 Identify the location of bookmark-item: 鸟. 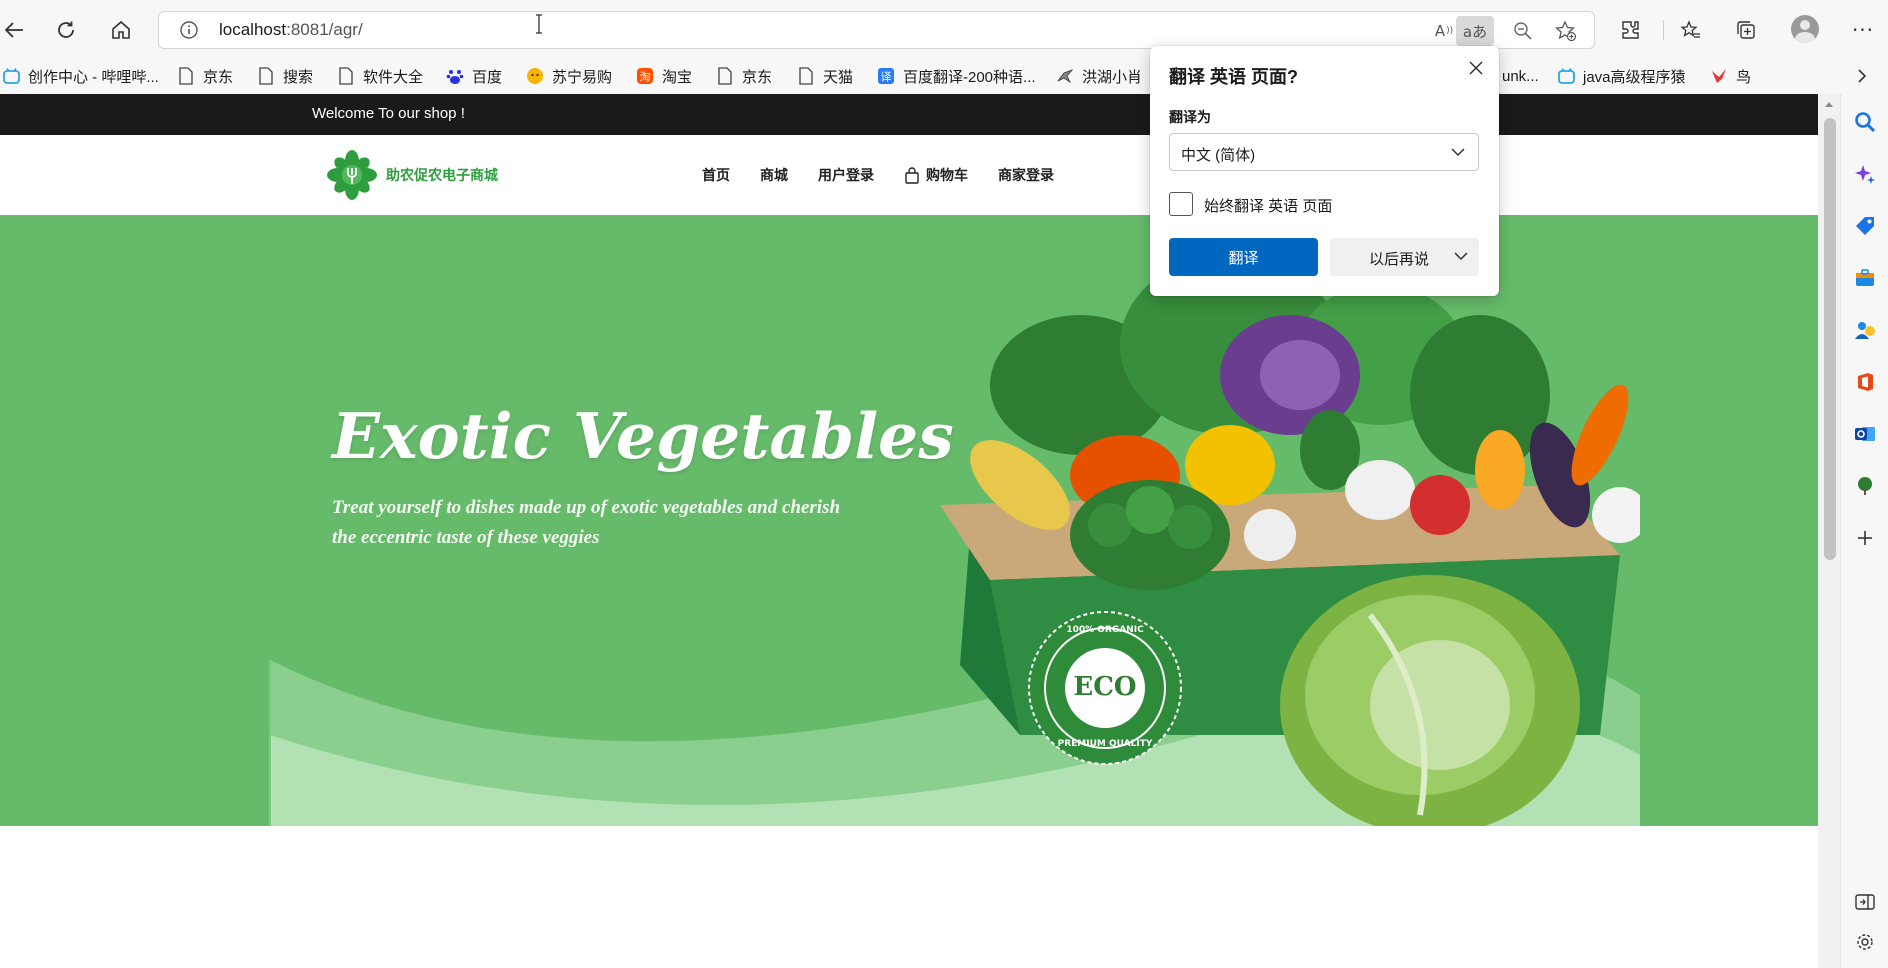
(1730, 76).